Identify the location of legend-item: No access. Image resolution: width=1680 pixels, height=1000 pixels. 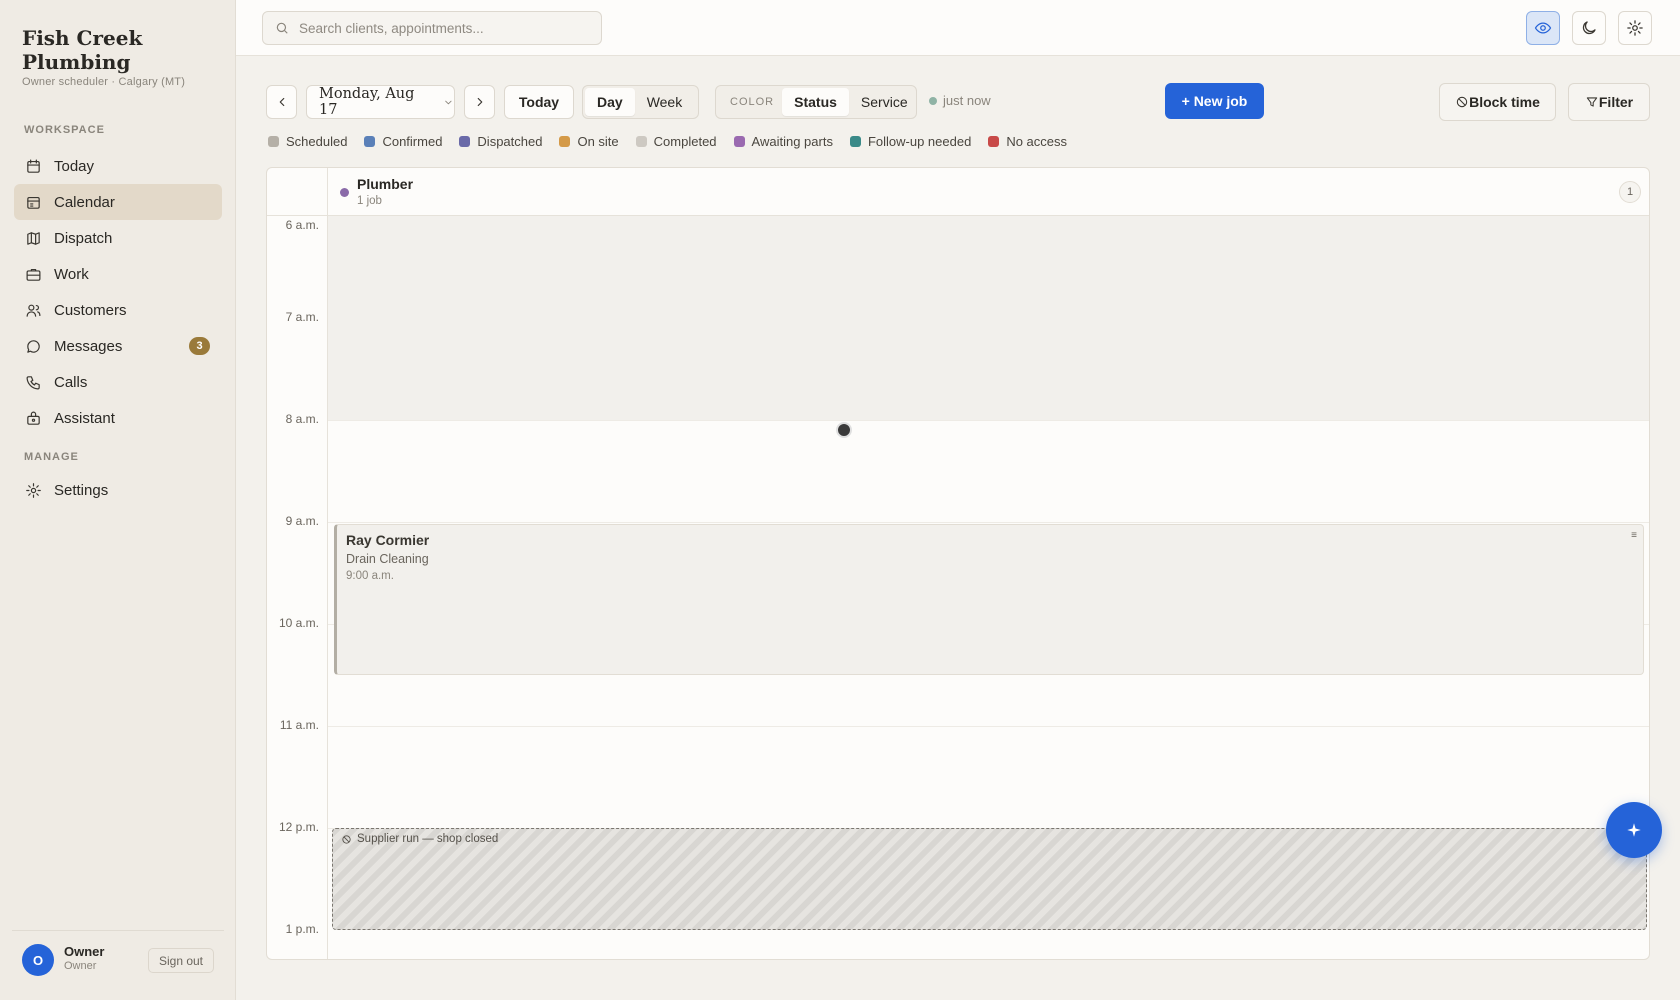
(1027, 141).